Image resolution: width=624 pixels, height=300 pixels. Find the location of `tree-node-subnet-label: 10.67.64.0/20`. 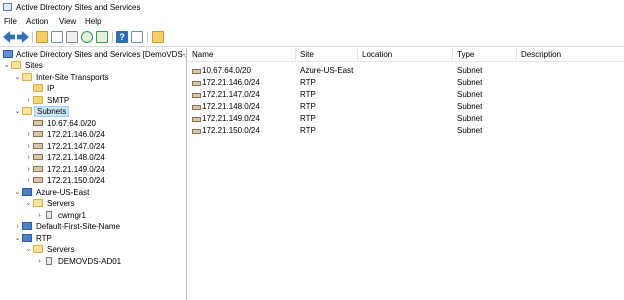

tree-node-subnet-label: 10.67.64.0/20 is located at coordinates (71, 123).